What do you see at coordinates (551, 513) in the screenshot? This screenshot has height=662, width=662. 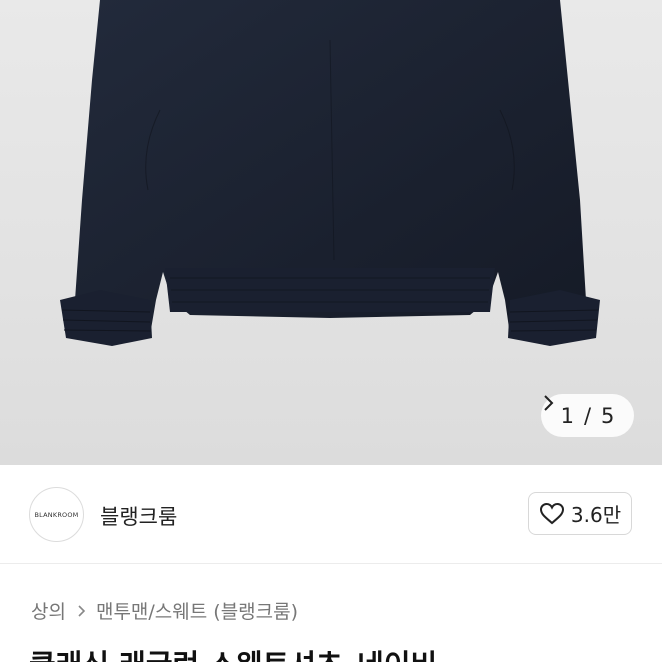 I see `heart-outline-icon` at bounding box center [551, 513].